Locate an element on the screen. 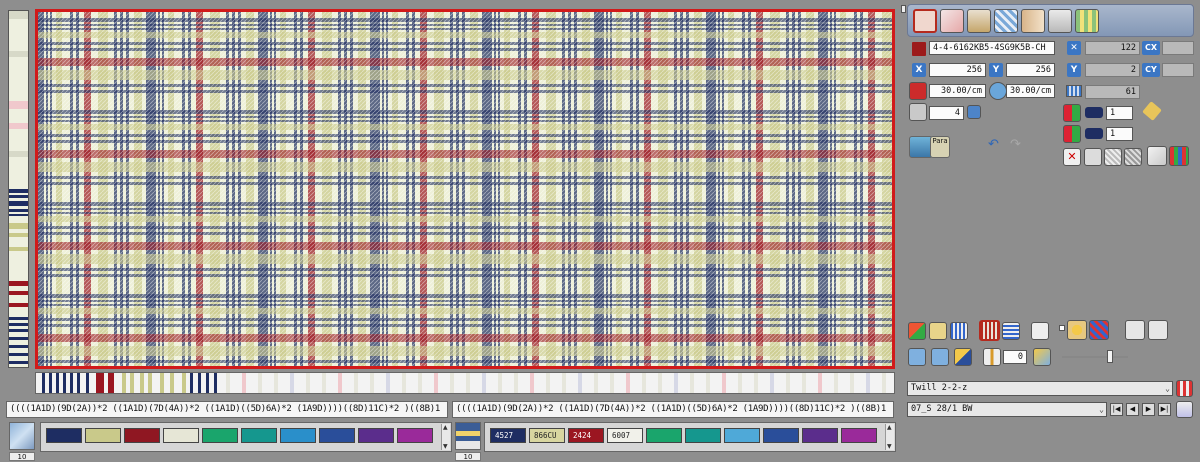  cy-value-field is located at coordinates (1178, 70).